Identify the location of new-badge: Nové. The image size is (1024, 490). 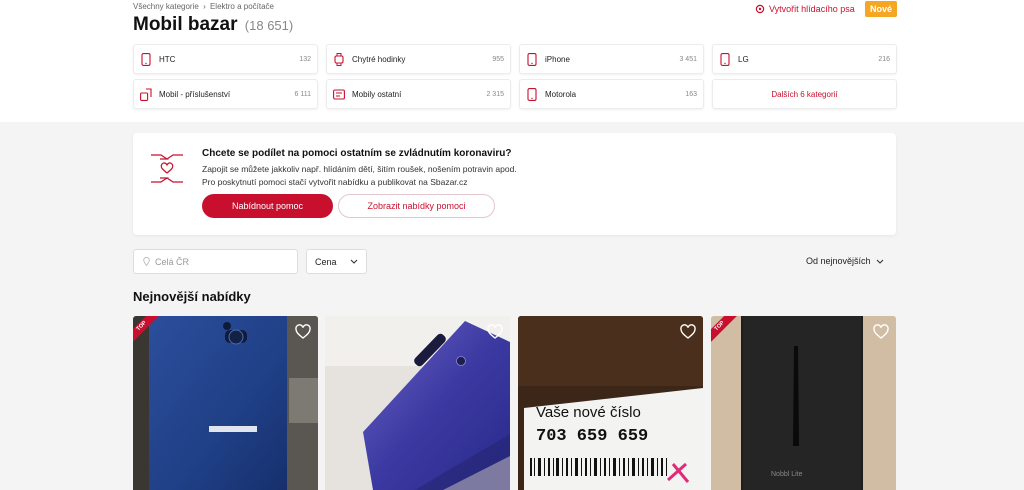
(881, 9).